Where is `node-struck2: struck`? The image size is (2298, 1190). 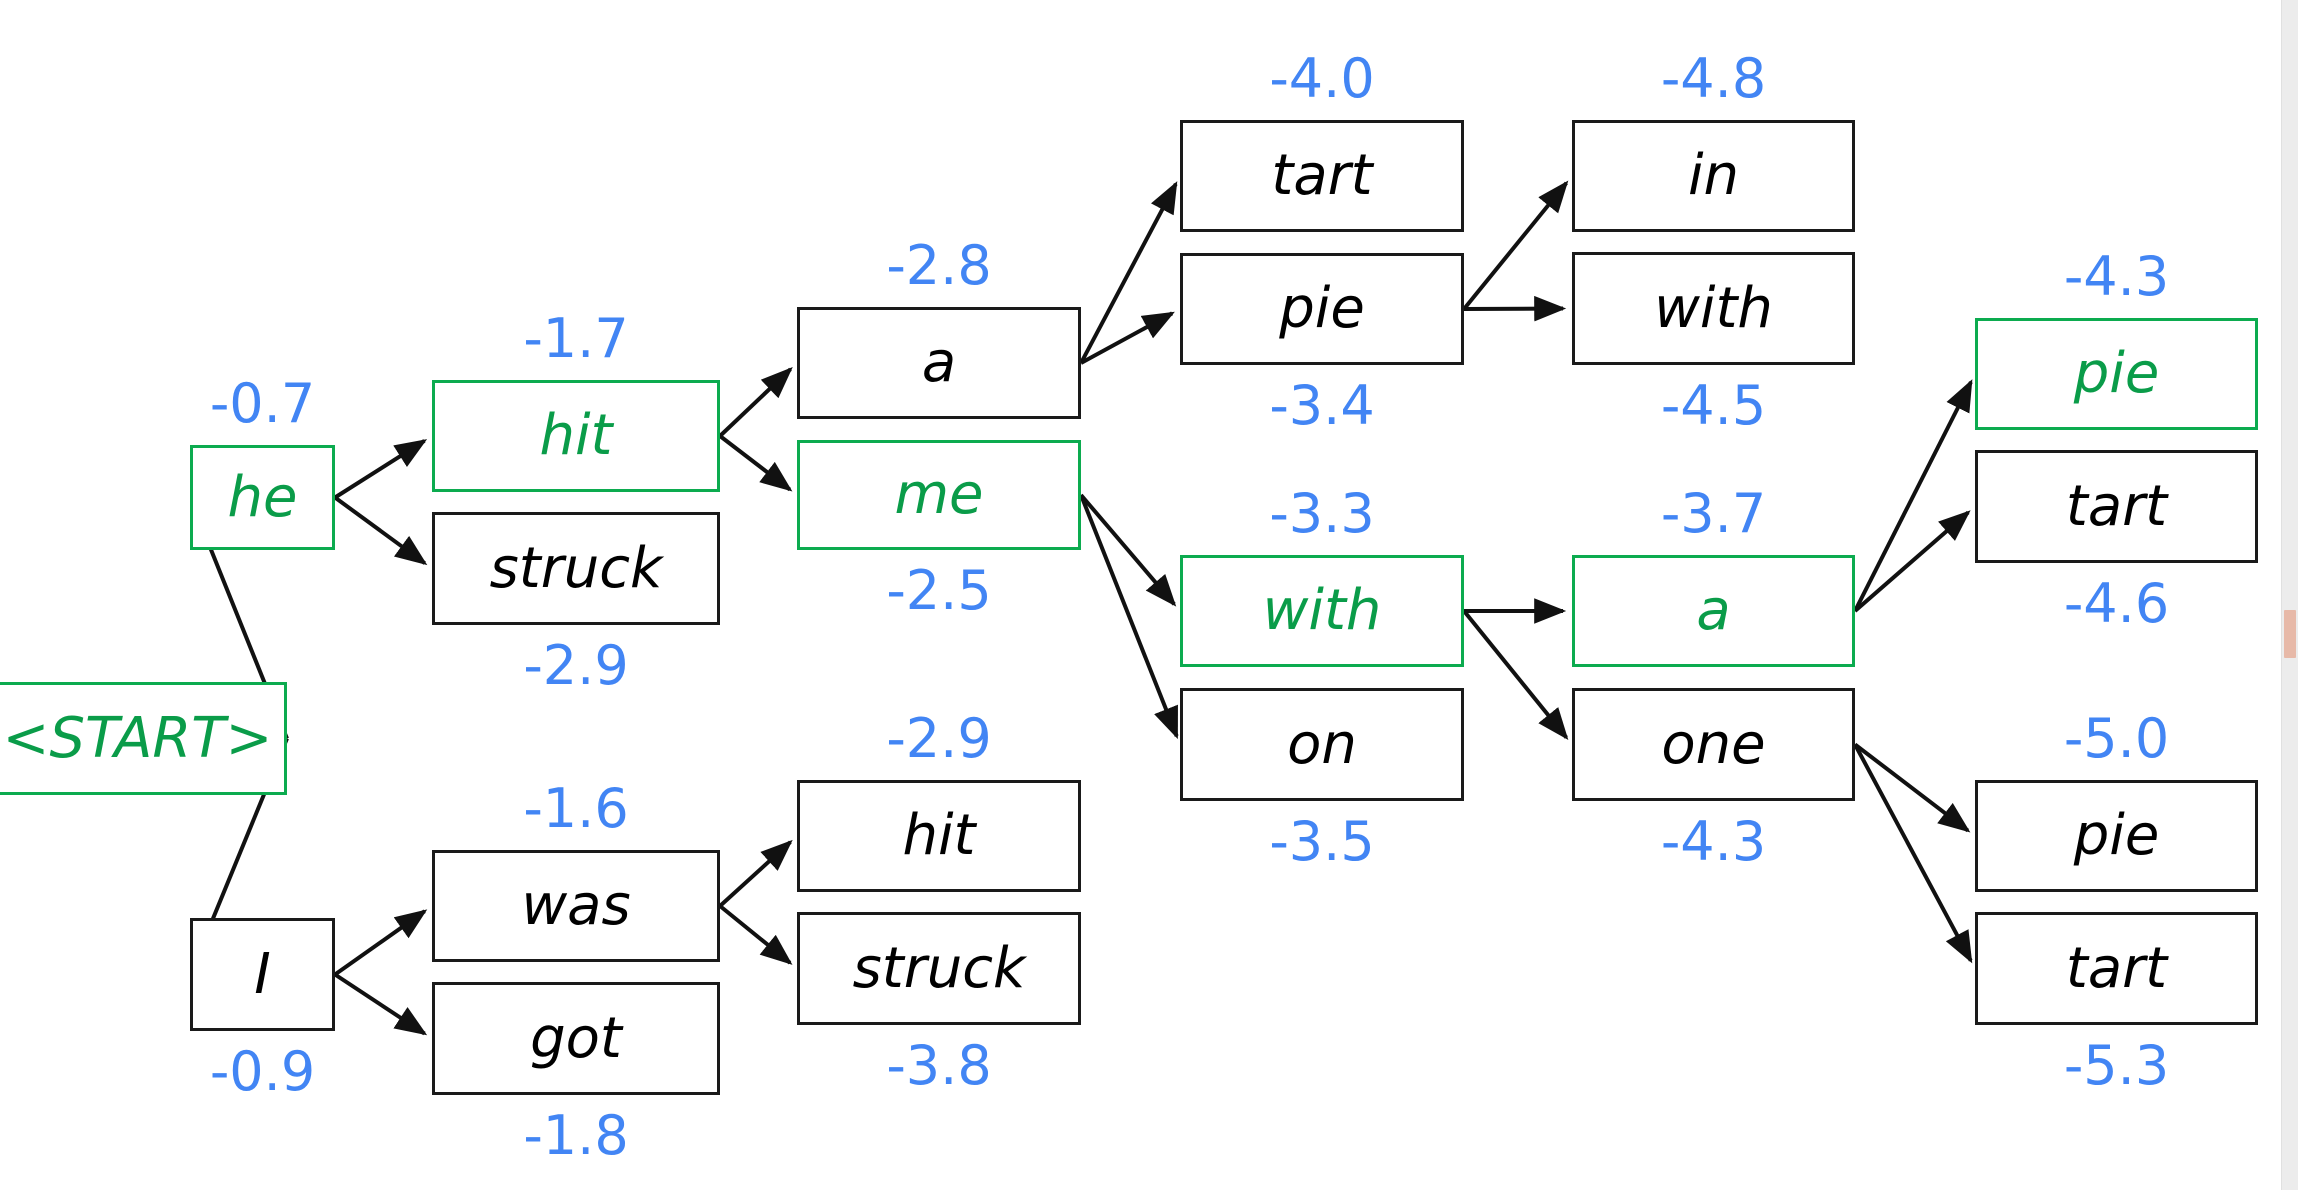
node-struck2: struck is located at coordinates (939, 968).